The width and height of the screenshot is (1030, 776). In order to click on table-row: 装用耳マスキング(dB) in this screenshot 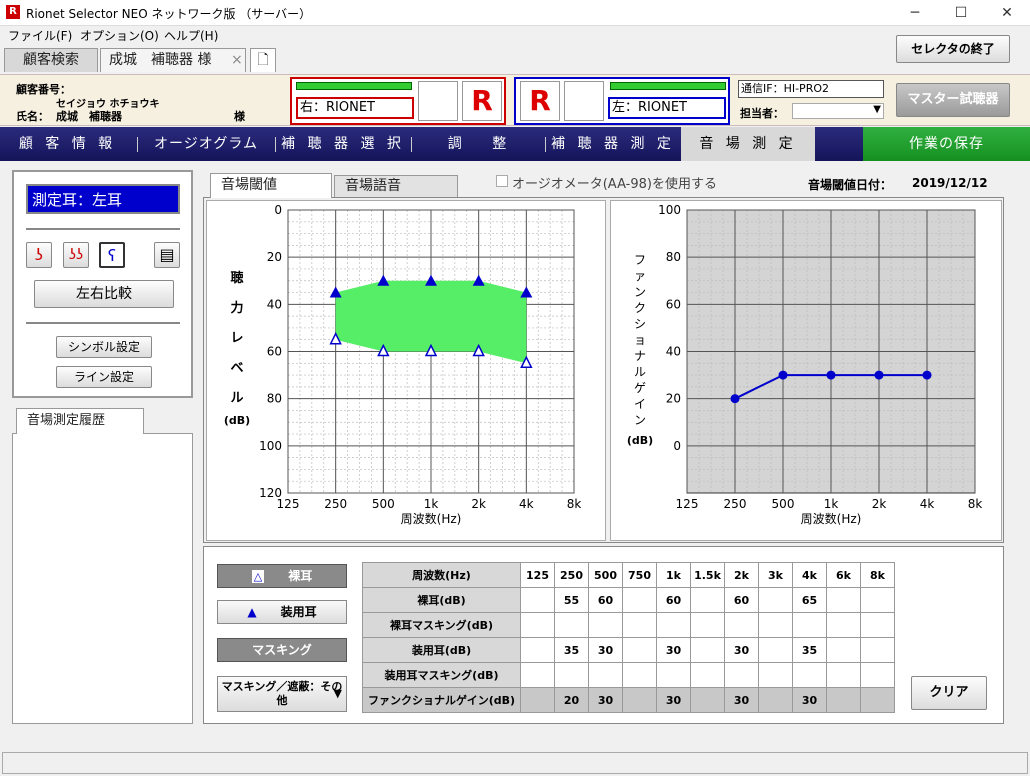, I will do `click(628, 675)`.